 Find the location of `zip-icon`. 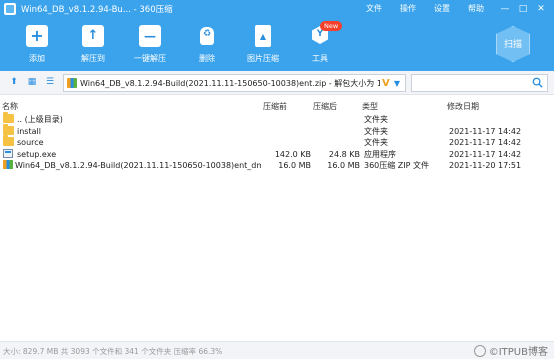

zip-icon is located at coordinates (72, 83).